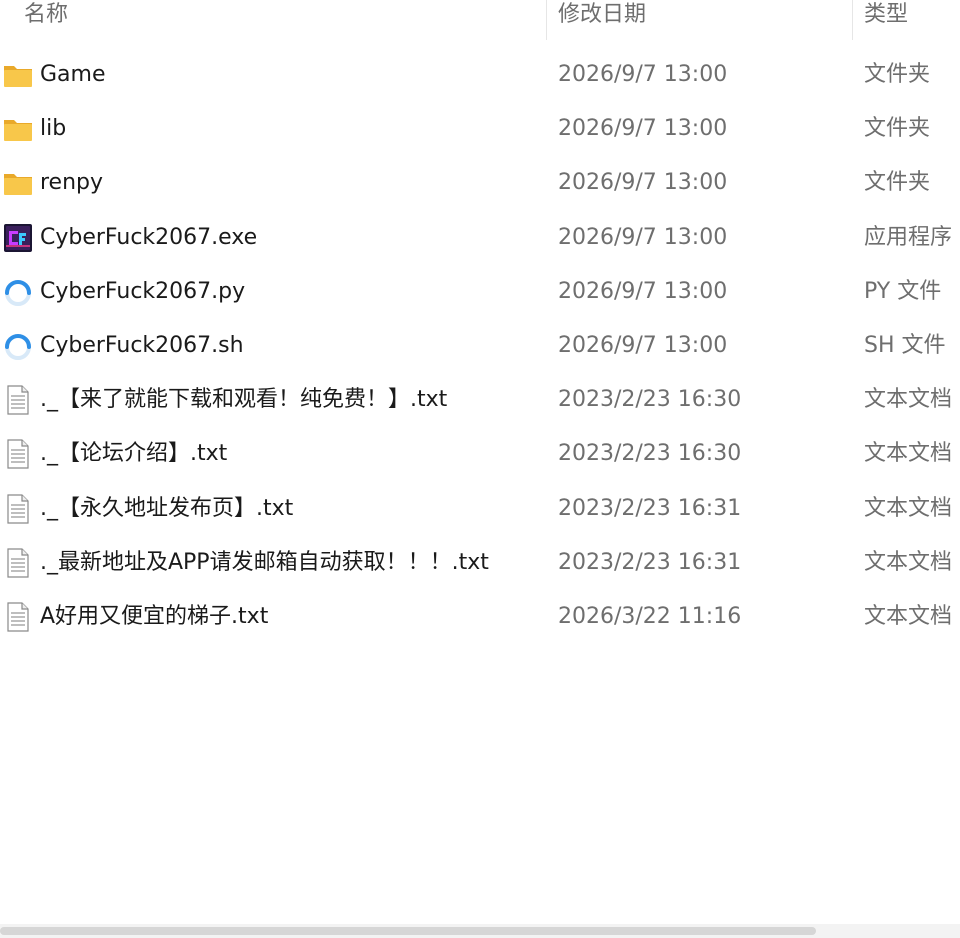 The width and height of the screenshot is (960, 938). What do you see at coordinates (480, 129) in the screenshot?
I see `file-row-lib: lib 2026/9/7 13:00 文件夹` at bounding box center [480, 129].